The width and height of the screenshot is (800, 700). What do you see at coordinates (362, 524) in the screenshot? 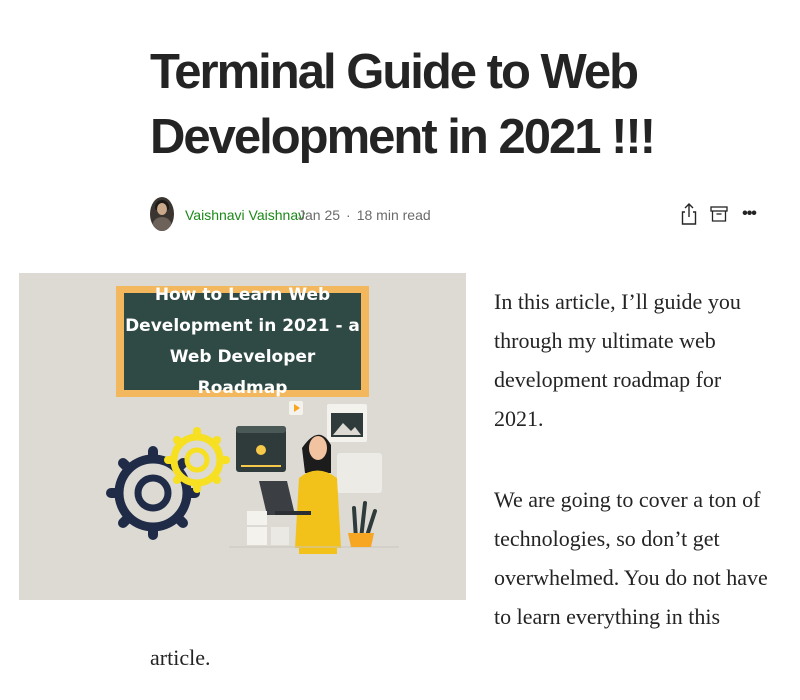
I see `plant-icon` at bounding box center [362, 524].